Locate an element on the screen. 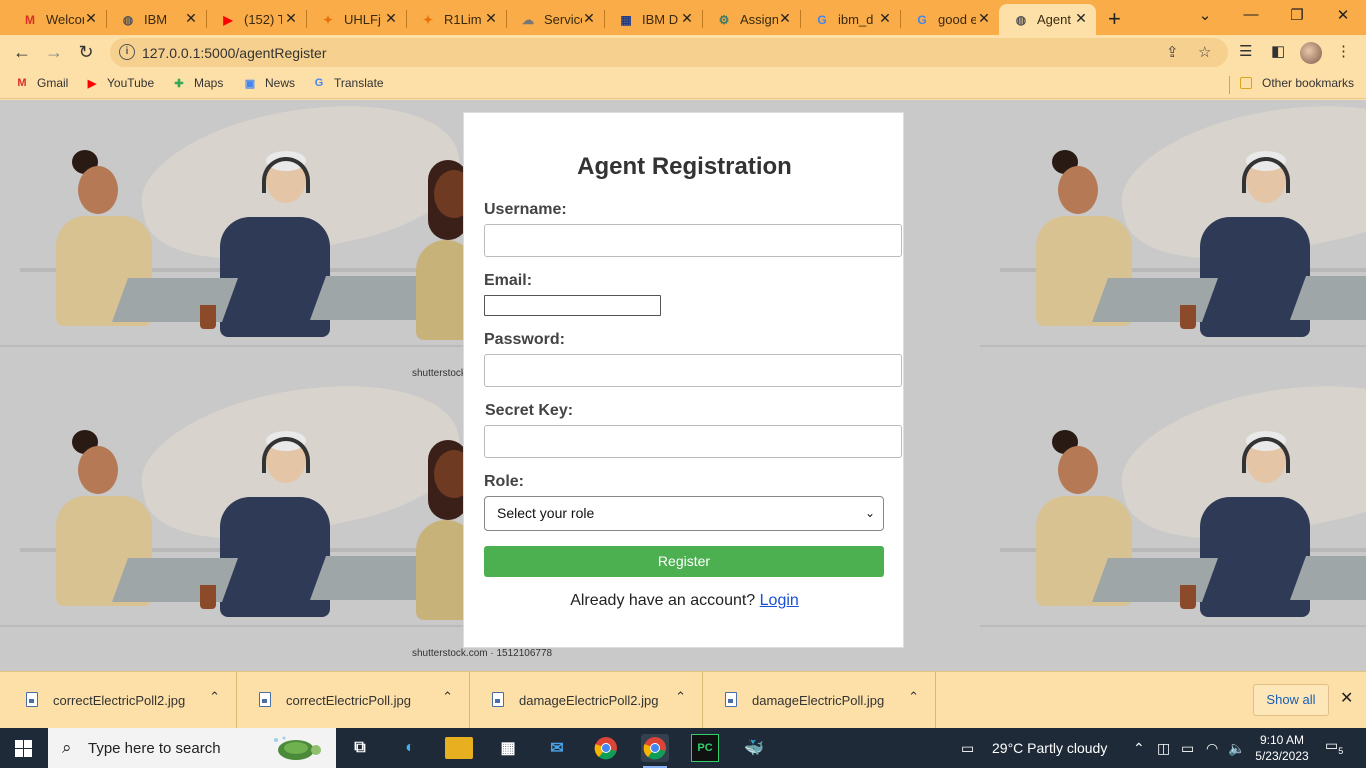  tab-6: ▦ IBM D ✕ is located at coordinates (653, 19).